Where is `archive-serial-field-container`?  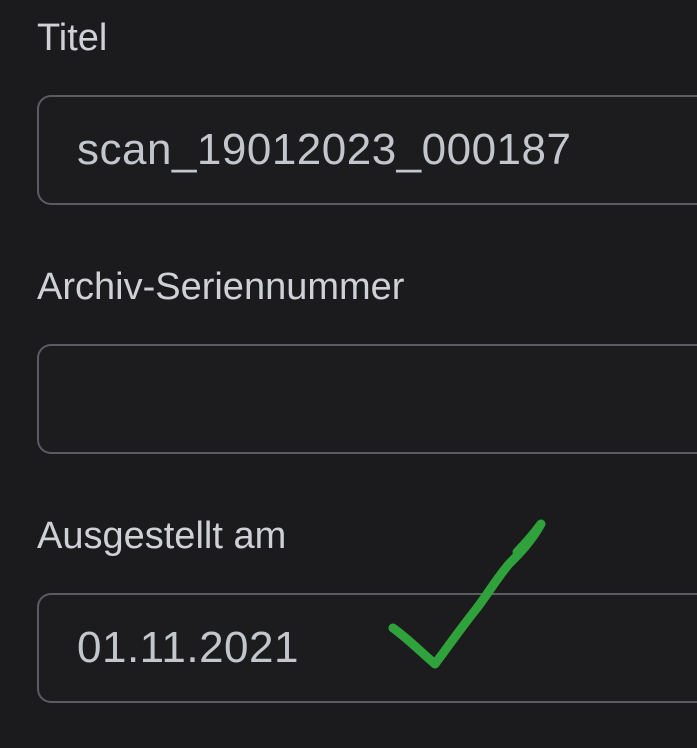 archive-serial-field-container is located at coordinates (348, 400).